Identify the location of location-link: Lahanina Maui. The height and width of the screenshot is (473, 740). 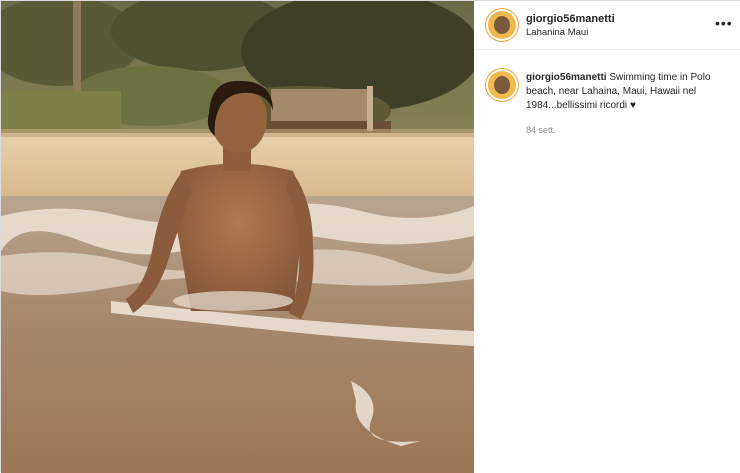
(557, 32).